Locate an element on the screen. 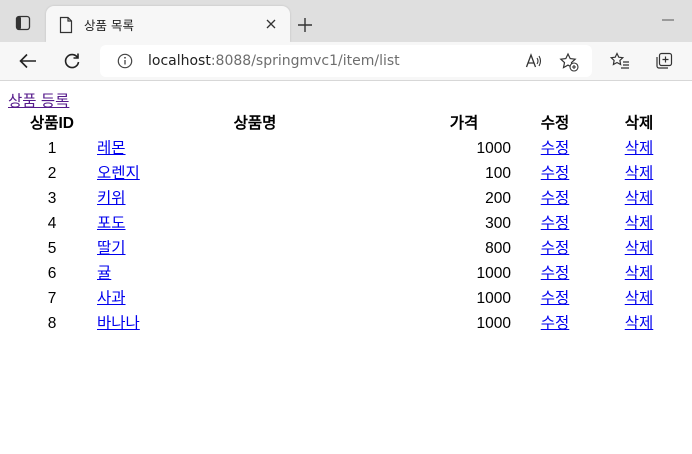 Image resolution: width=692 pixels, height=454 pixels. info-icon is located at coordinates (125, 61).